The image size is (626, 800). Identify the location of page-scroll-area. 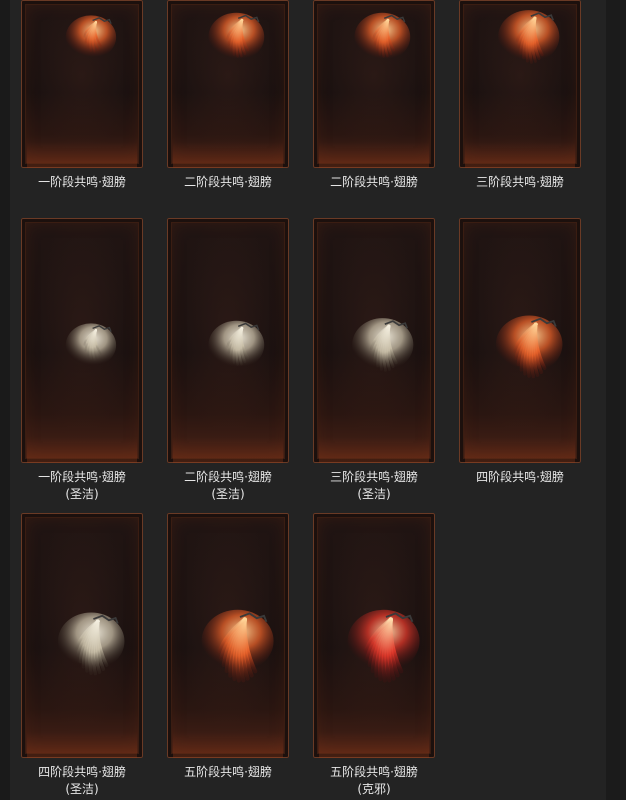
(616, 400).